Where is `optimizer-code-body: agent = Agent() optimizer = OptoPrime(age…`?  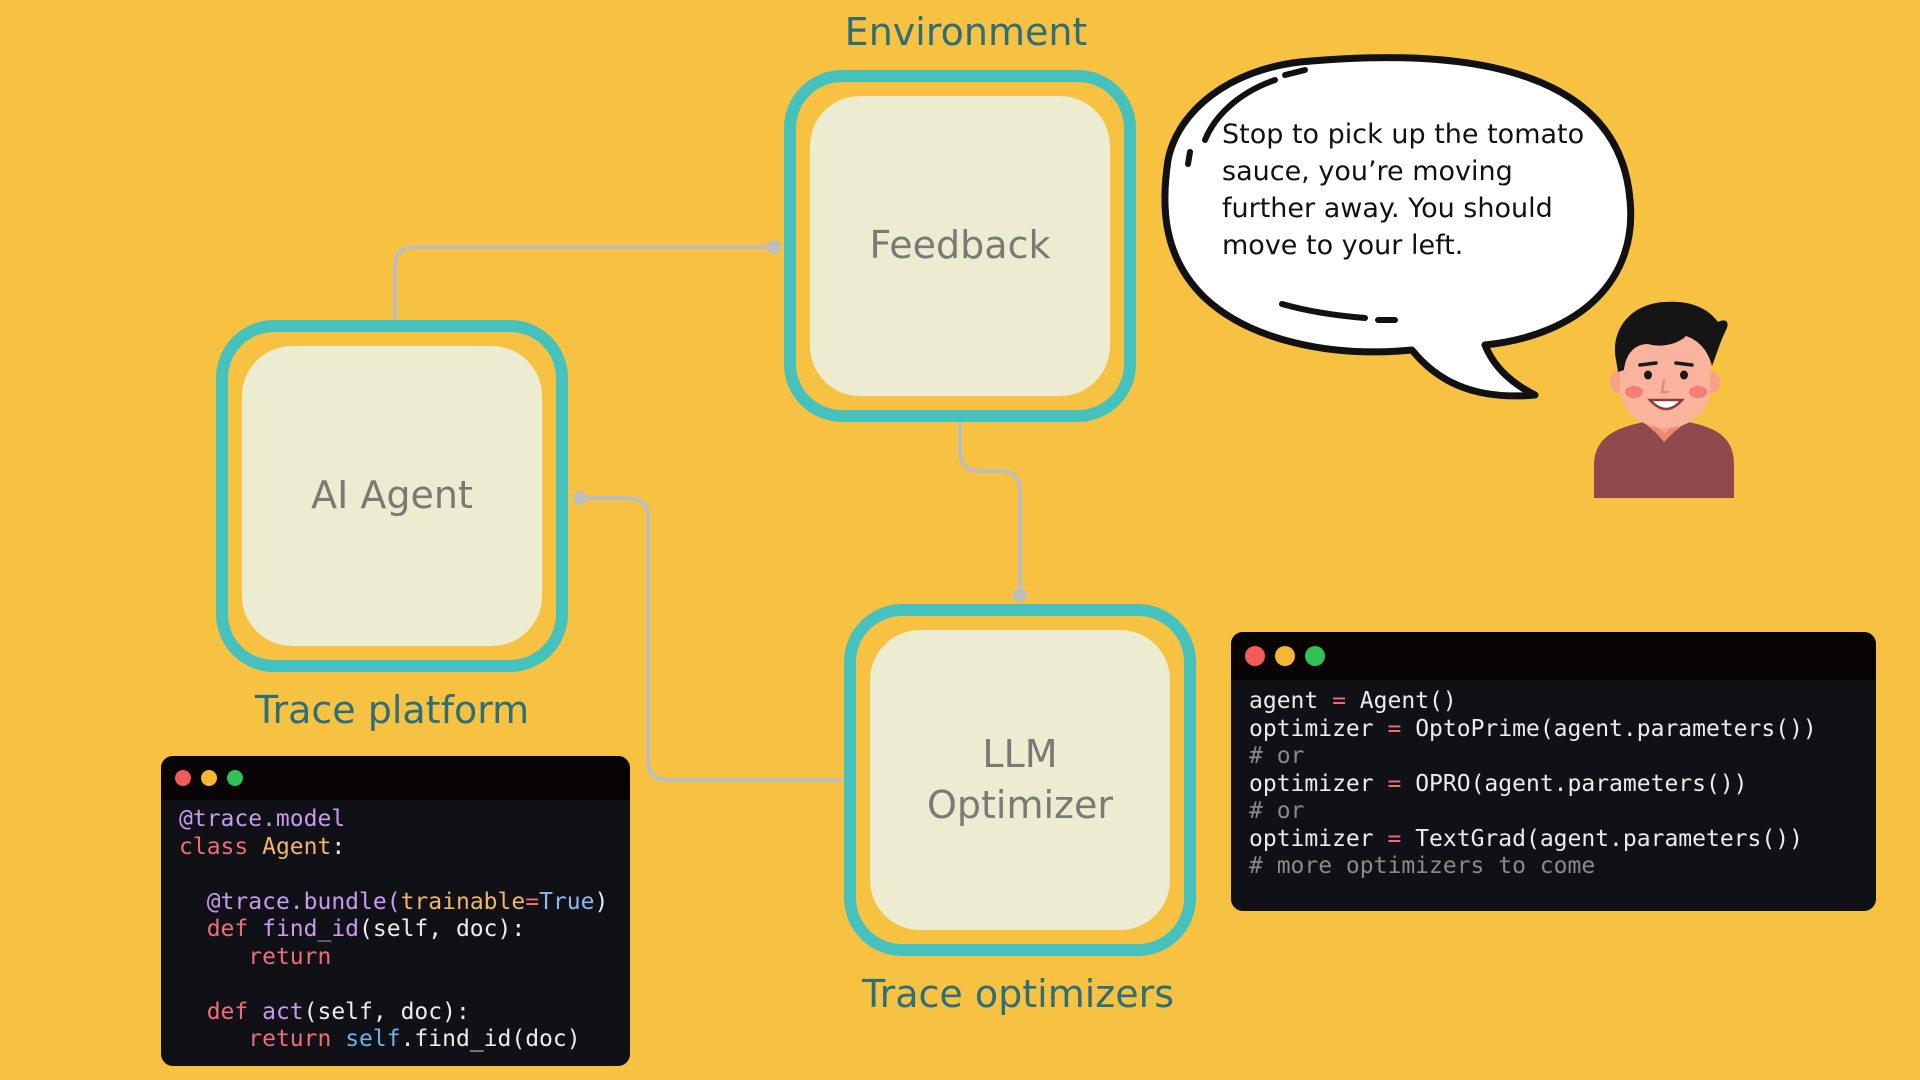 optimizer-code-body: agent = Agent() optimizer = OptoPrime(age… is located at coordinates (1553, 783).